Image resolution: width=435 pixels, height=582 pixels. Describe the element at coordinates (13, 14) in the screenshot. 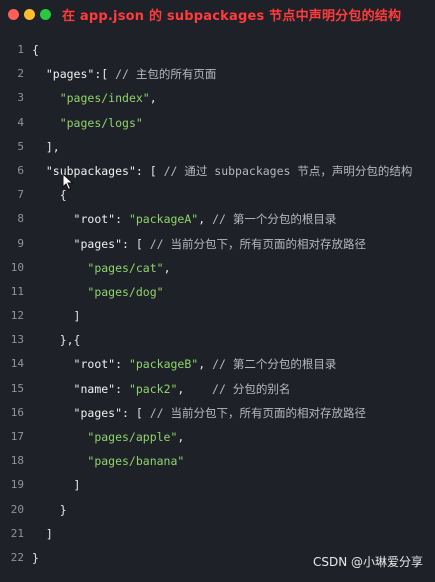

I see `close-button` at that location.